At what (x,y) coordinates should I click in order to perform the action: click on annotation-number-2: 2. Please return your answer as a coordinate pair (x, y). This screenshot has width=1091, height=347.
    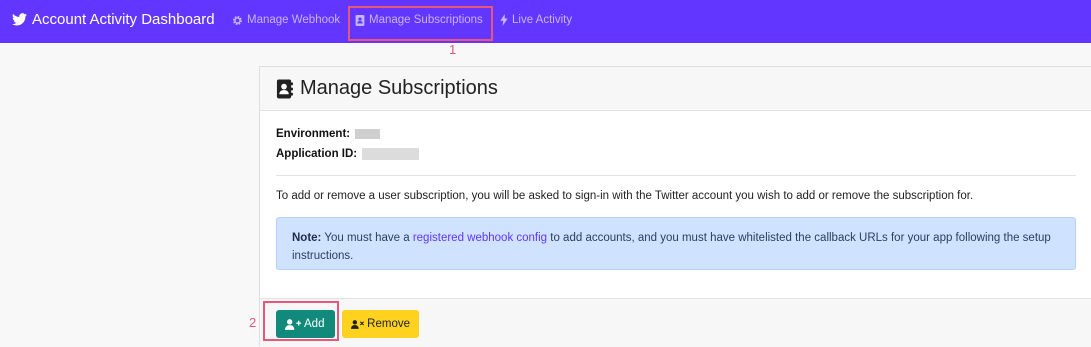
    Looking at the image, I should click on (253, 322).